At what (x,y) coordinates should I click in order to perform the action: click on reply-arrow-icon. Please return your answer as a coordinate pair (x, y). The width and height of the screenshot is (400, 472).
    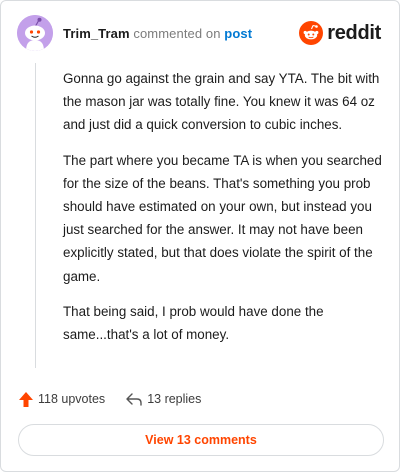
    Looking at the image, I should click on (134, 399).